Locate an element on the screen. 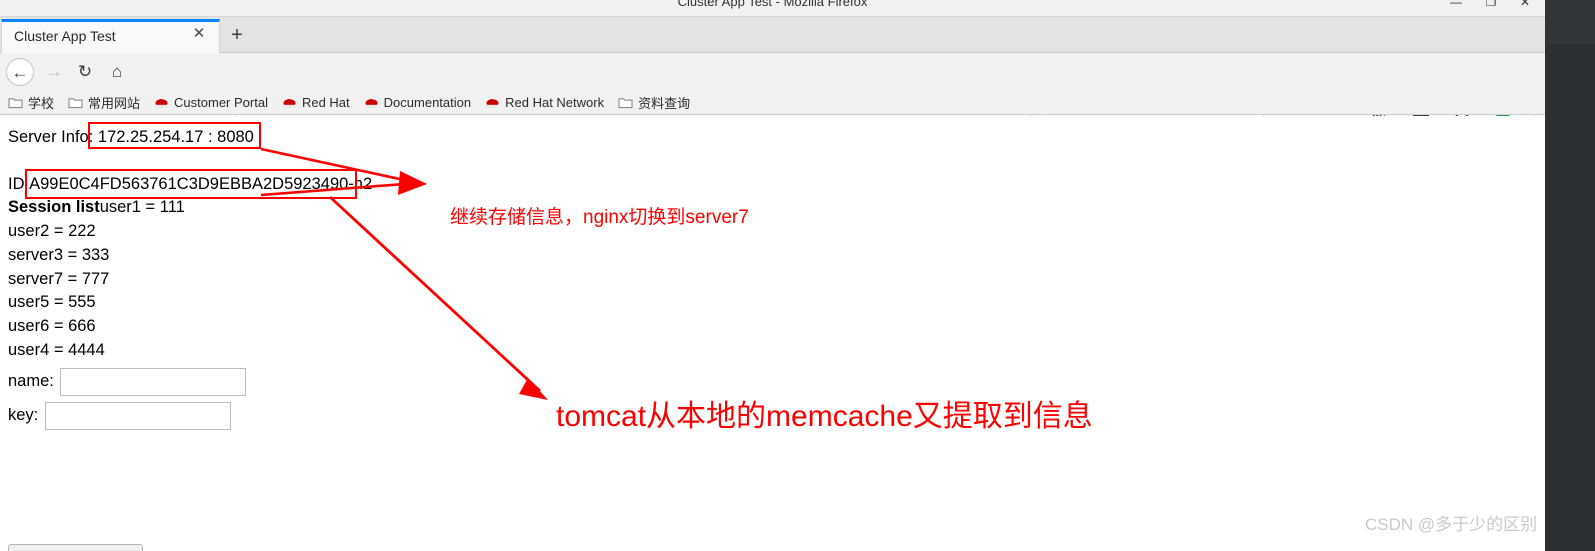 This screenshot has width=1595, height=551. session-entry: server7 = 777 is located at coordinates (59, 279).